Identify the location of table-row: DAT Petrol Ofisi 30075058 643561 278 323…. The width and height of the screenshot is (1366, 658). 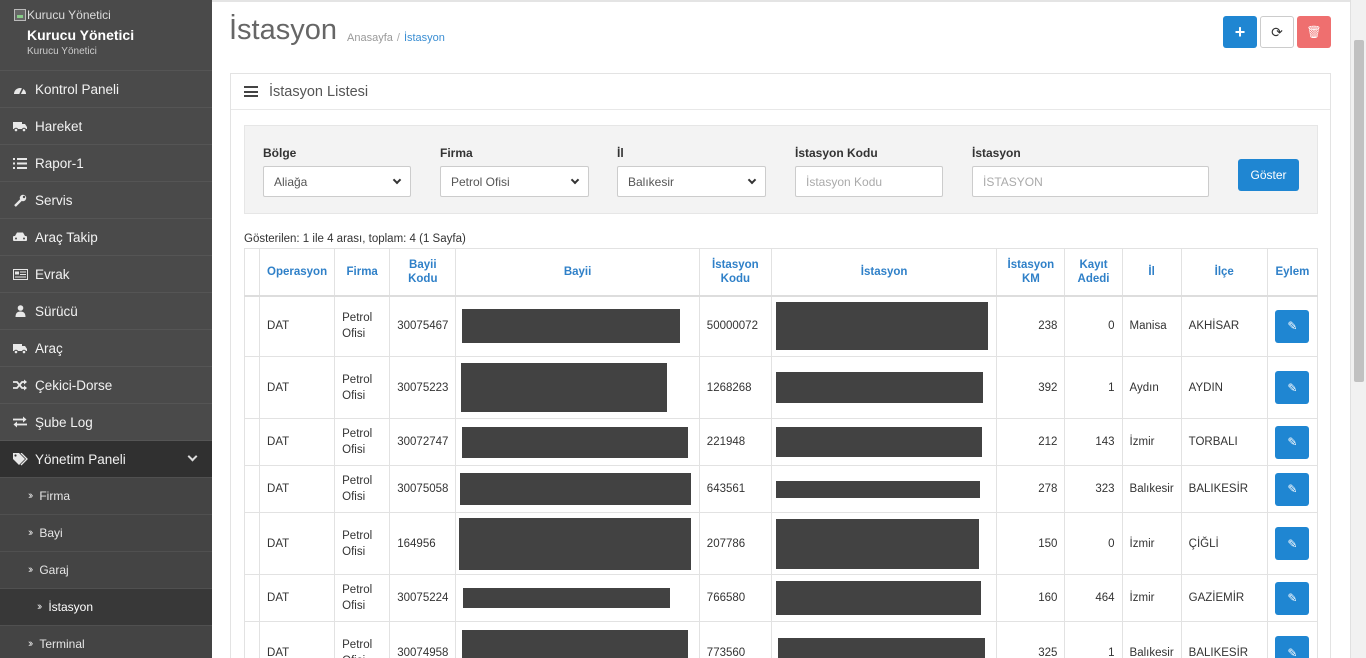
(781, 489).